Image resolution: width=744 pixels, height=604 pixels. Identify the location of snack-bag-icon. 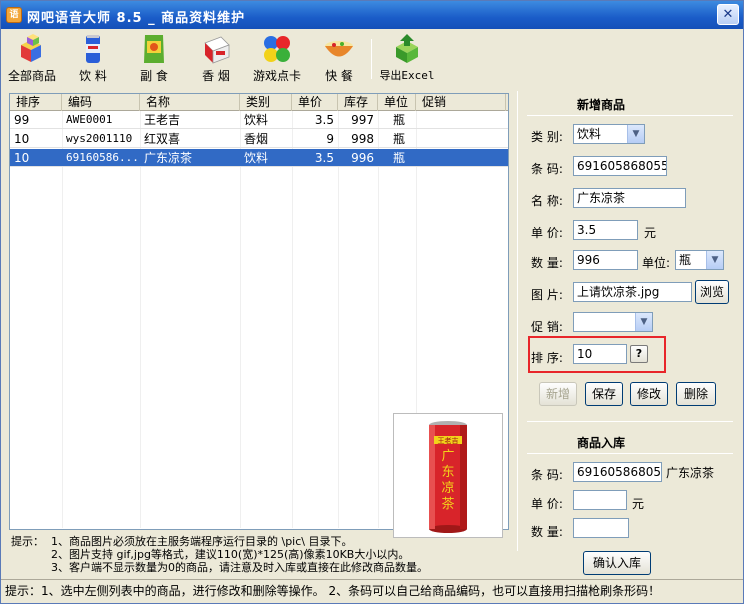
(154, 49).